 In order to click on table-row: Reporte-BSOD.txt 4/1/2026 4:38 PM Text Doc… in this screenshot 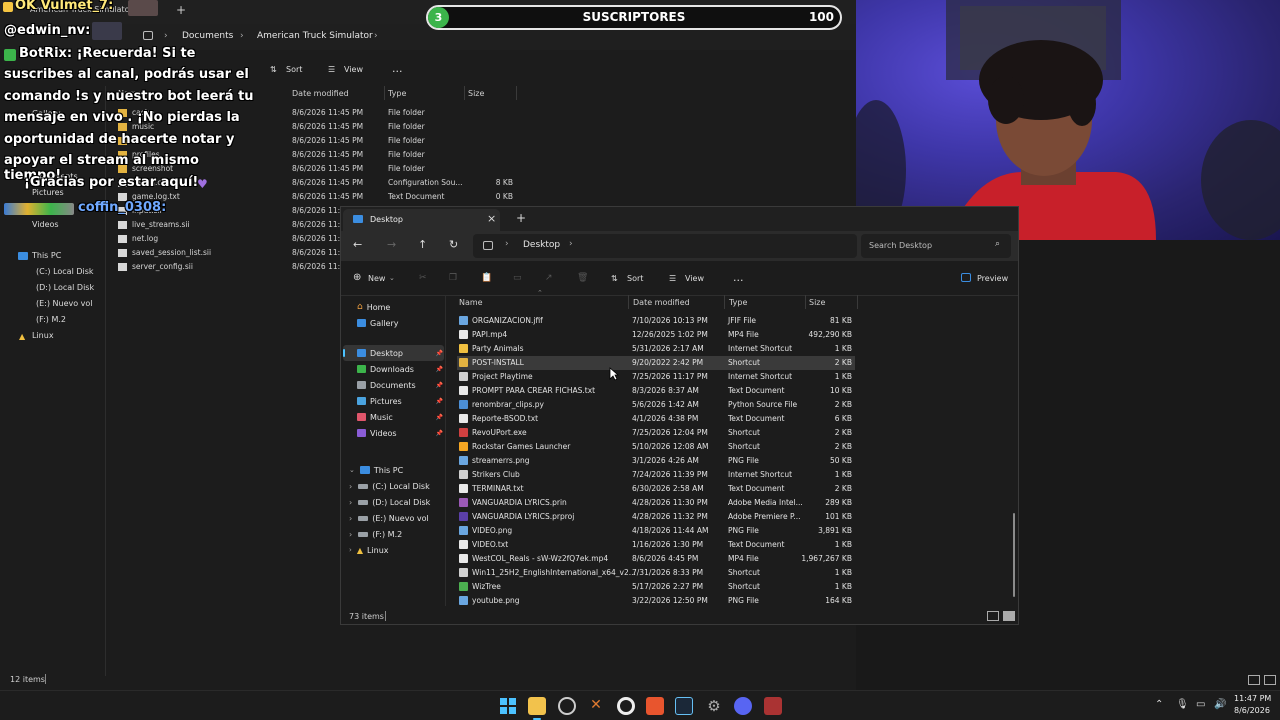, I will do `click(656, 419)`.